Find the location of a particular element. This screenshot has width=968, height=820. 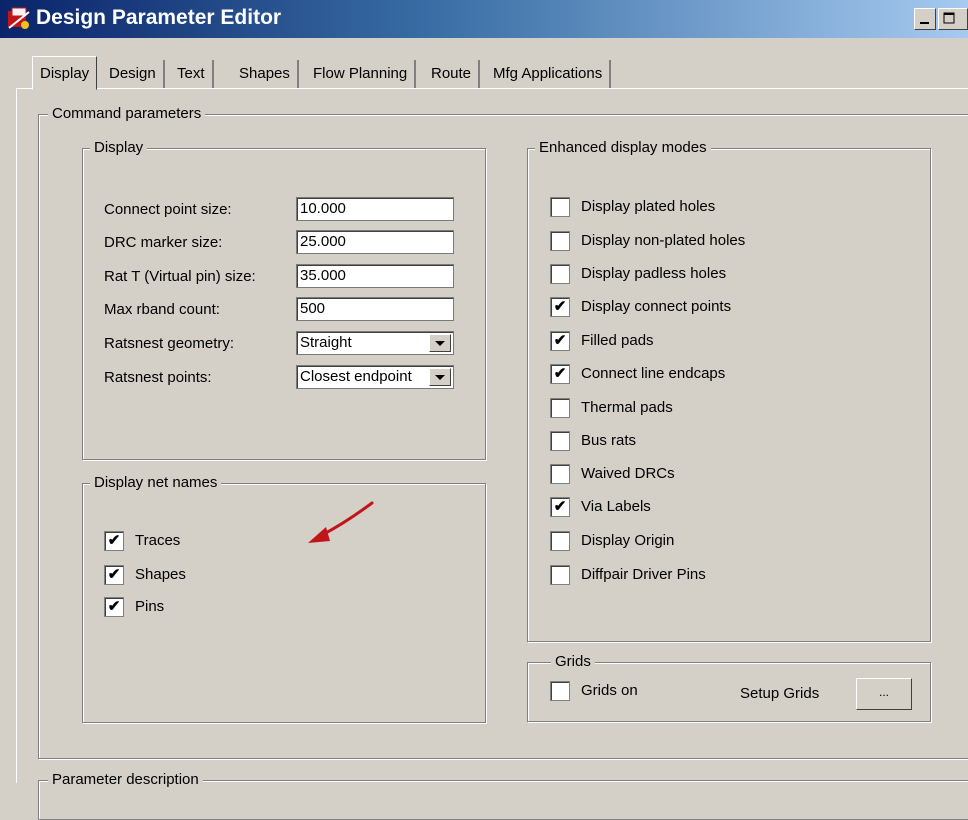

ratsnest-points-value: Closest endpoint is located at coordinates (356, 376).